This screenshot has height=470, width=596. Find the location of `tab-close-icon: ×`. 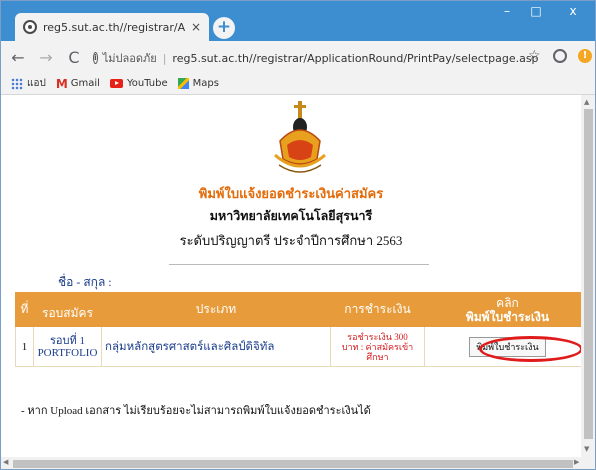

tab-close-icon: × is located at coordinates (196, 27).